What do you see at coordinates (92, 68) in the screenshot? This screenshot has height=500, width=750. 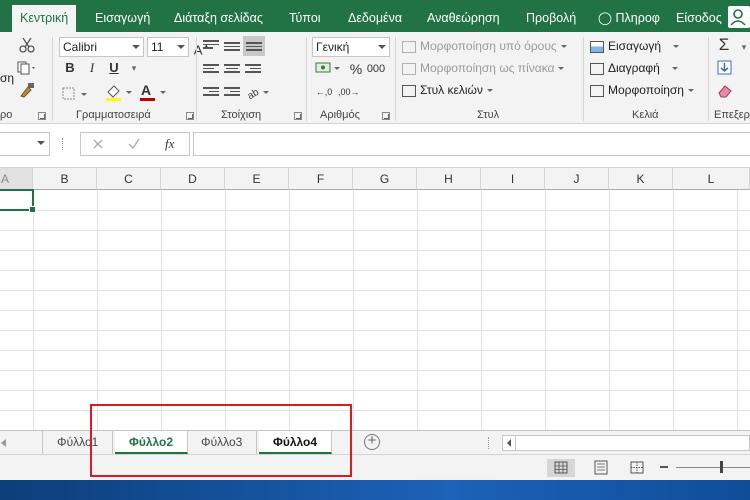 I see `italic-button: I` at bounding box center [92, 68].